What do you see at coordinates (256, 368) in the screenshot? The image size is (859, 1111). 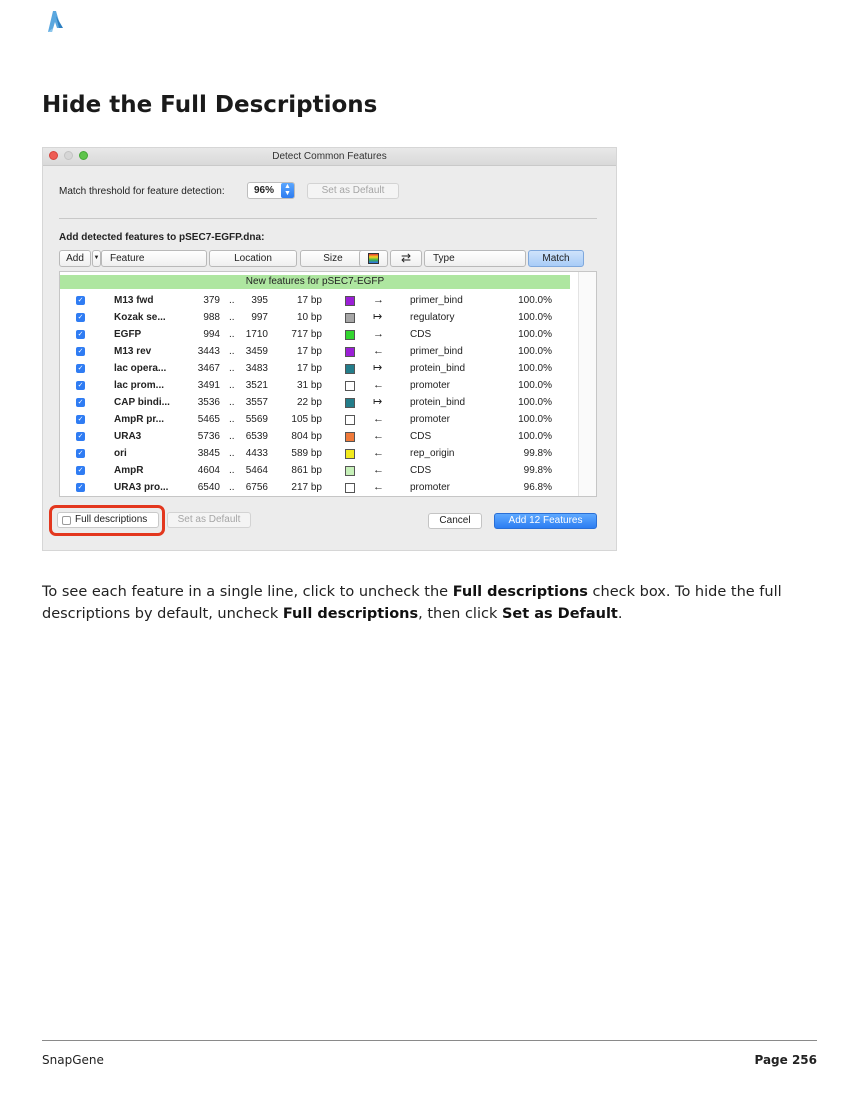 I see `feature-end: 3483` at bounding box center [256, 368].